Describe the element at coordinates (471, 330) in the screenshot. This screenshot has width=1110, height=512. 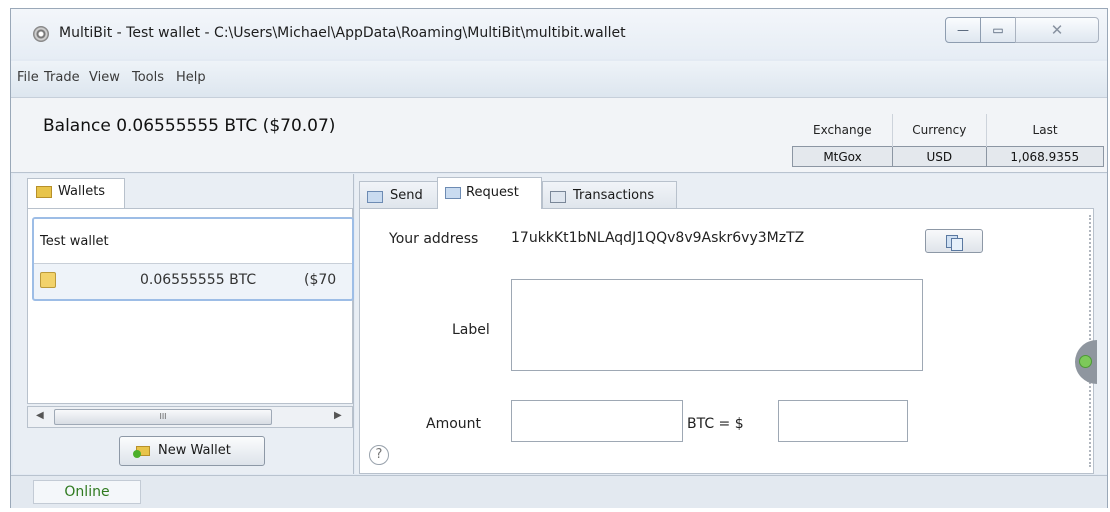
I see `label-label: Label` at that location.